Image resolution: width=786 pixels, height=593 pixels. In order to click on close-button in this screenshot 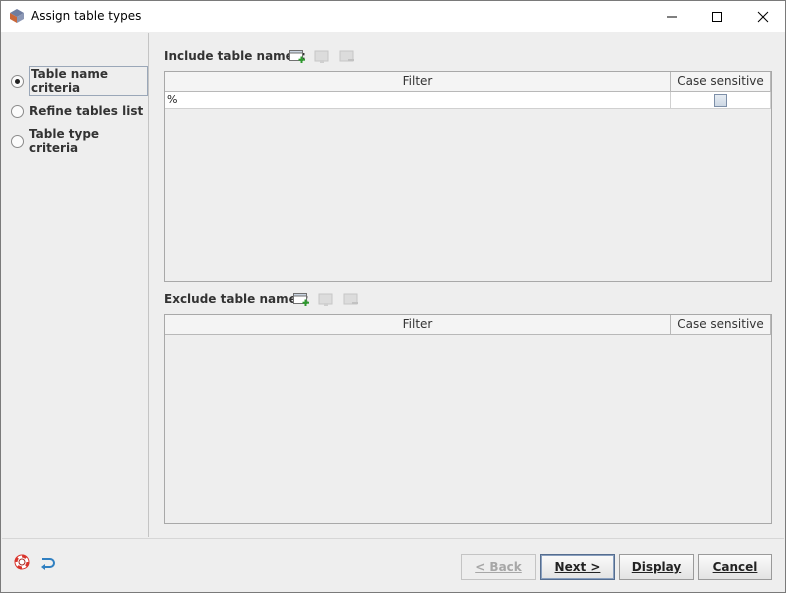, I will do `click(763, 16)`.